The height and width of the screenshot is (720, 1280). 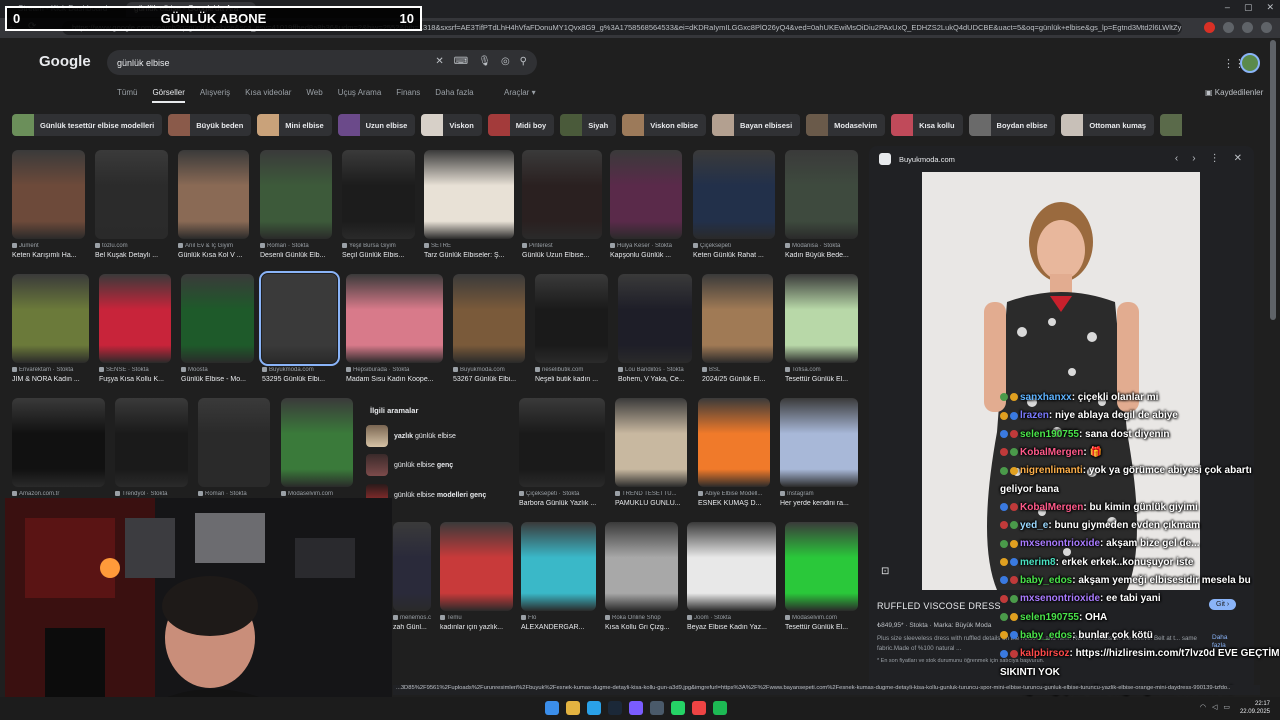 What do you see at coordinates (641, 618) in the screenshot?
I see `result-source: Roka Online Shop` at bounding box center [641, 618].